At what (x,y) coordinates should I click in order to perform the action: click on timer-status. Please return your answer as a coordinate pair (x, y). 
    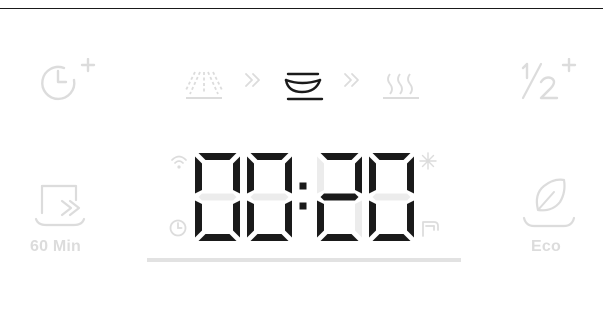
    Looking at the image, I should click on (178, 228).